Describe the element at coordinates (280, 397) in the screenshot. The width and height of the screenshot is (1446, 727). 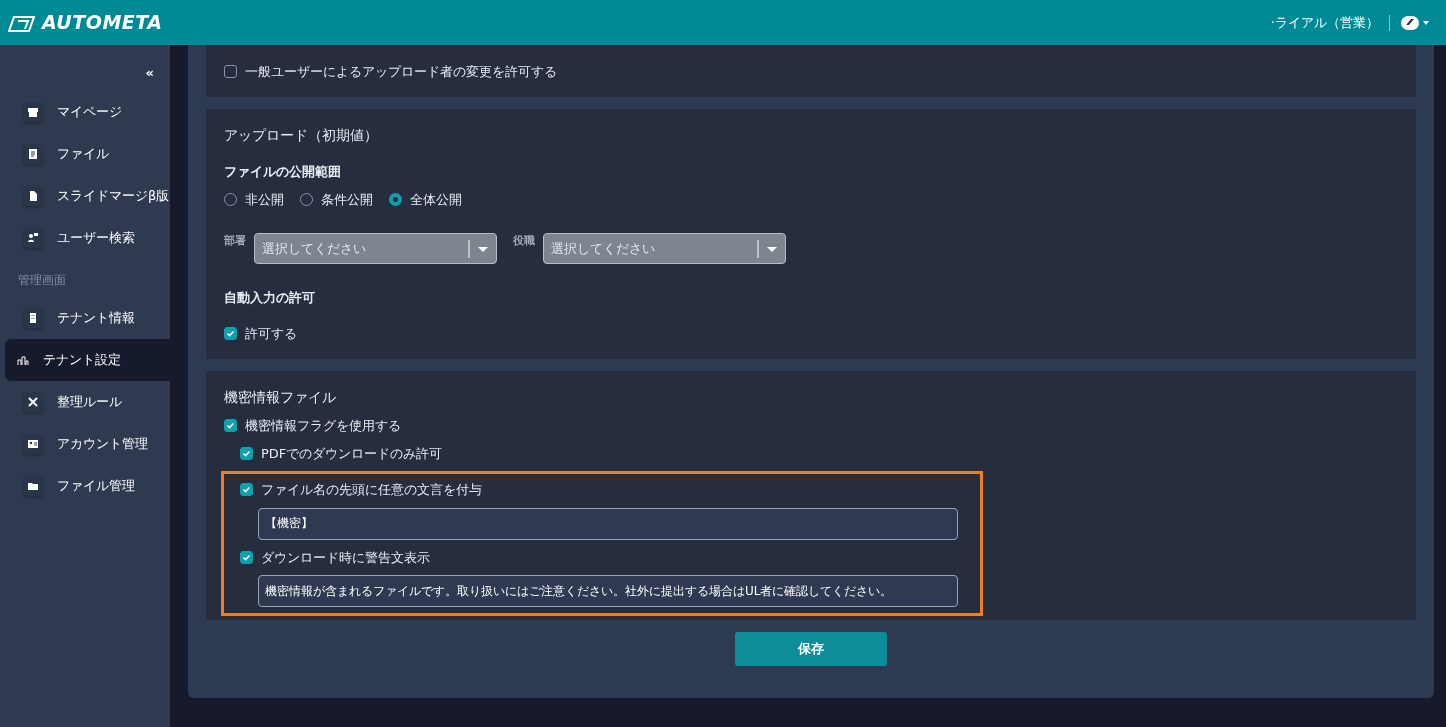
I see `section-title: 機密情報ファイル` at that location.